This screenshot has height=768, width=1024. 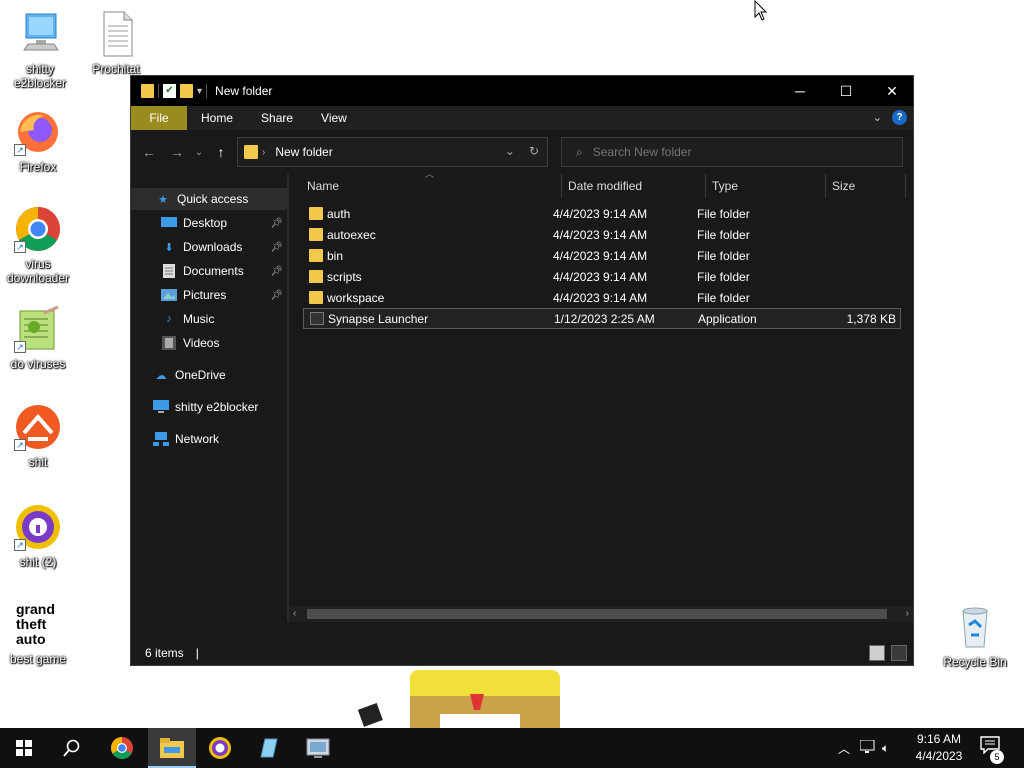 I want to click on address-dropdown-icon: ⌄, so click(x=510, y=151).